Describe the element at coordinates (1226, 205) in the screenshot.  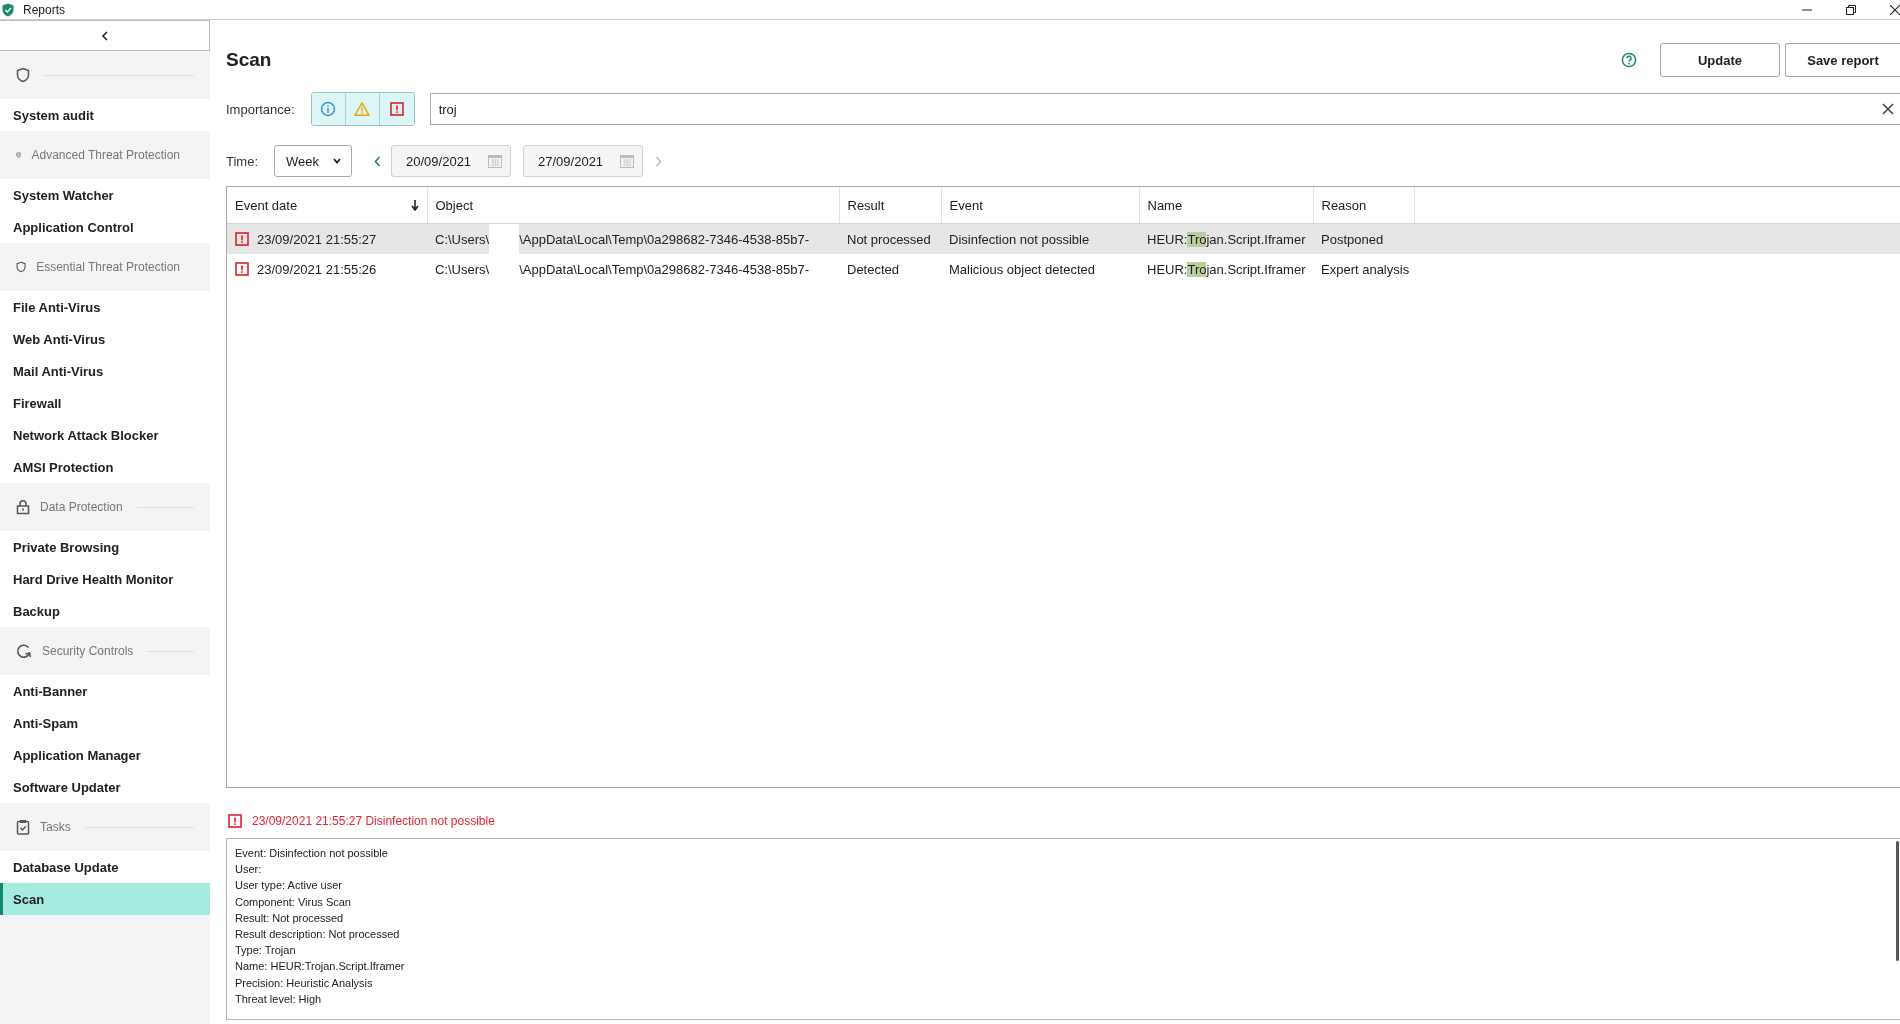
I see `column-header: Name` at that location.